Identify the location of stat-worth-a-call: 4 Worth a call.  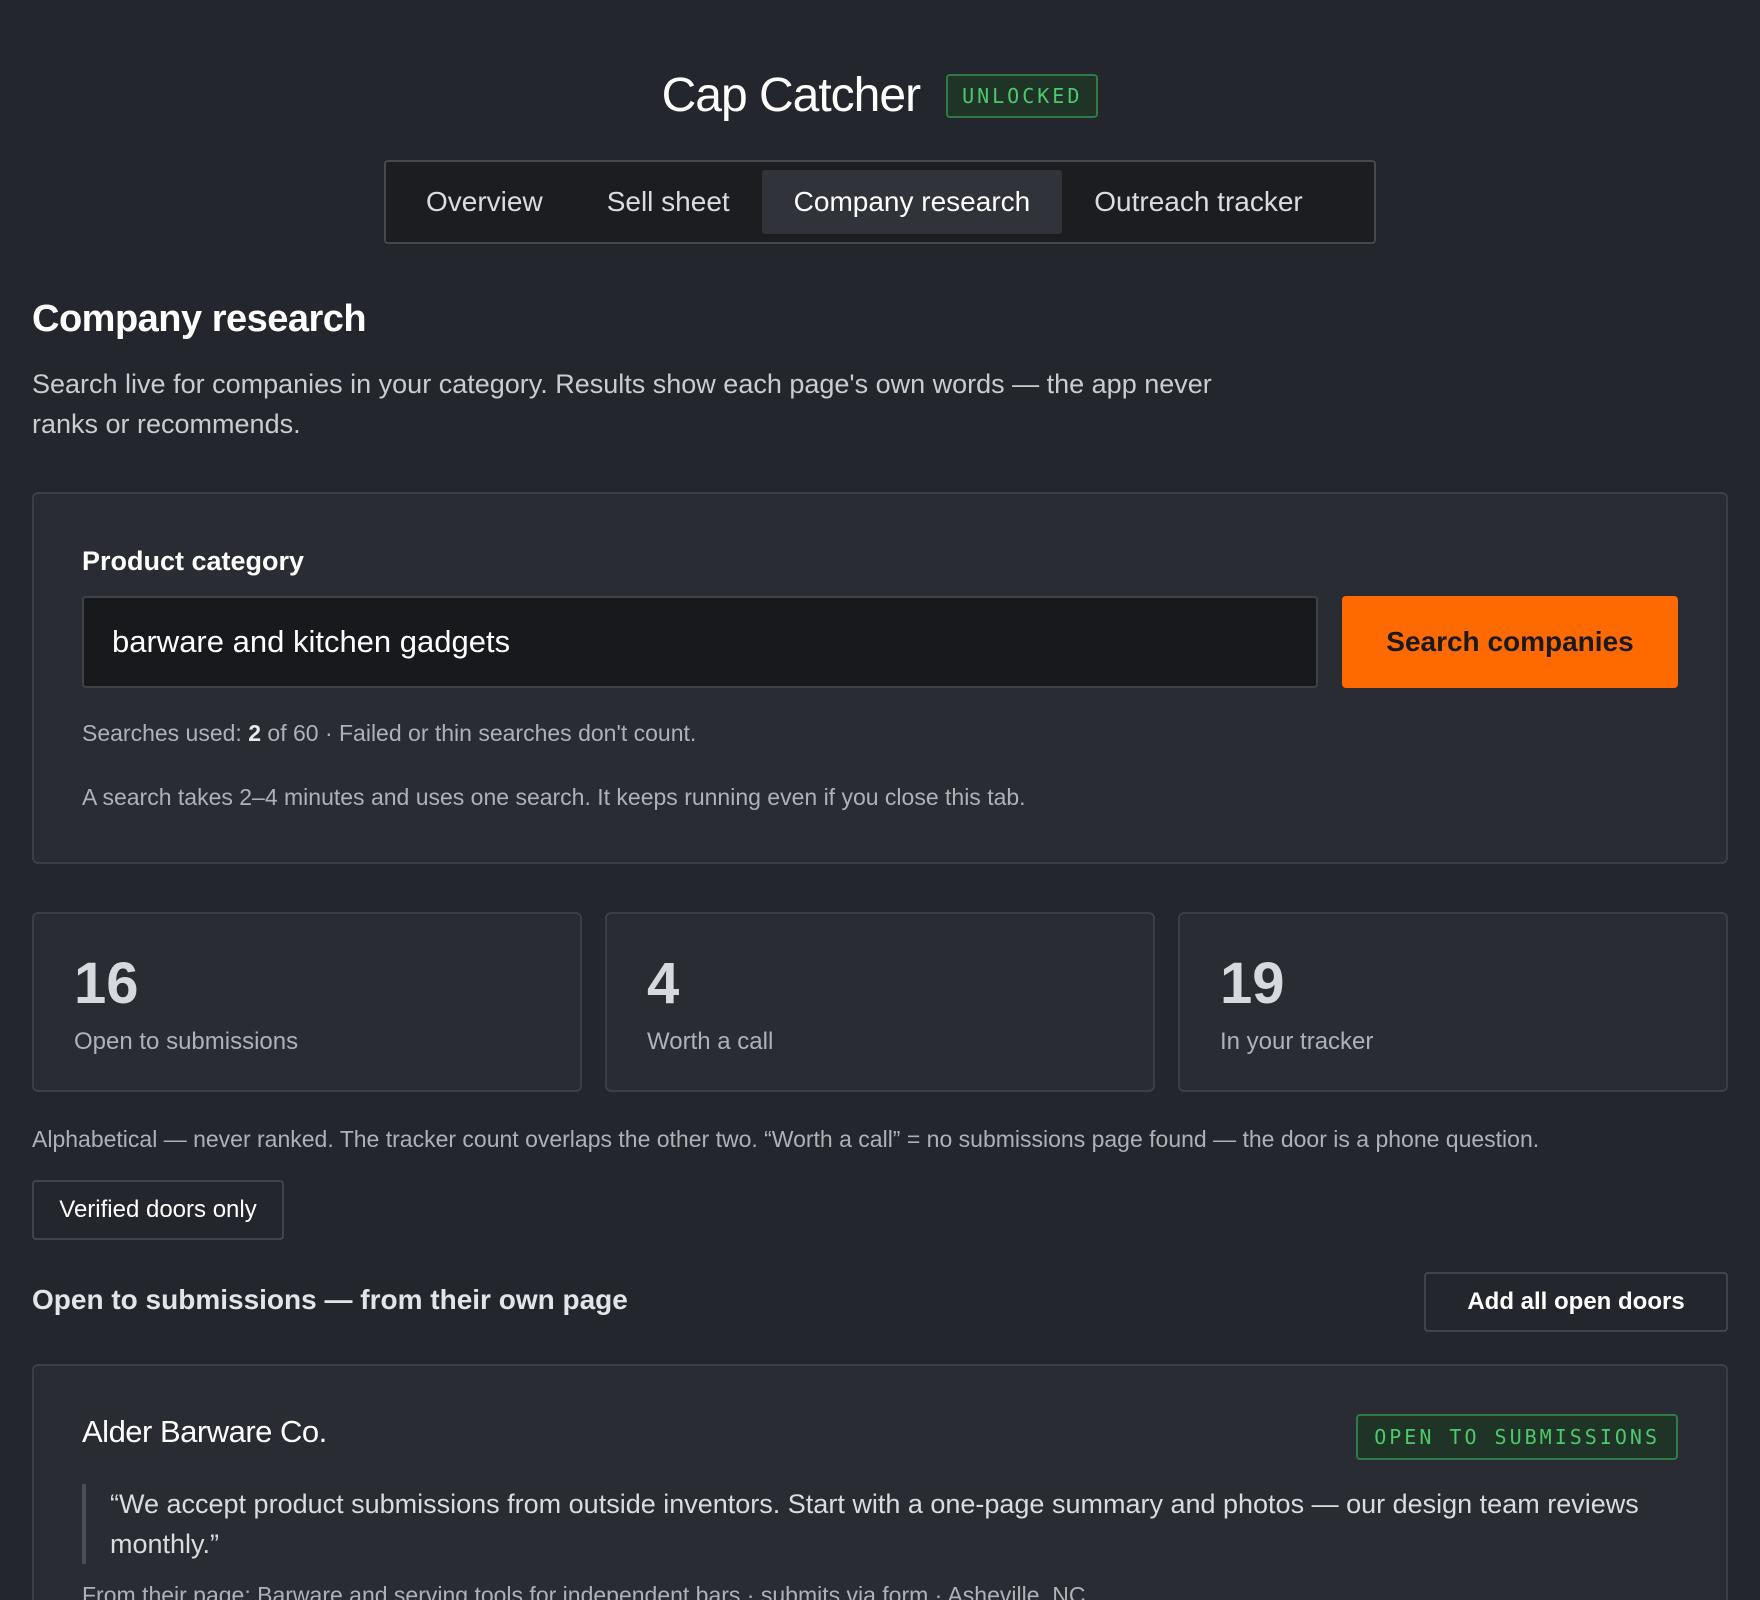
(880, 1002).